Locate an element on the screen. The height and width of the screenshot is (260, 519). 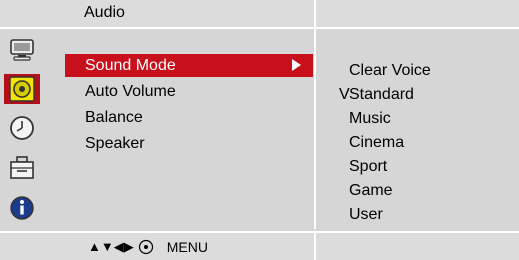
clock-icon is located at coordinates (22, 128).